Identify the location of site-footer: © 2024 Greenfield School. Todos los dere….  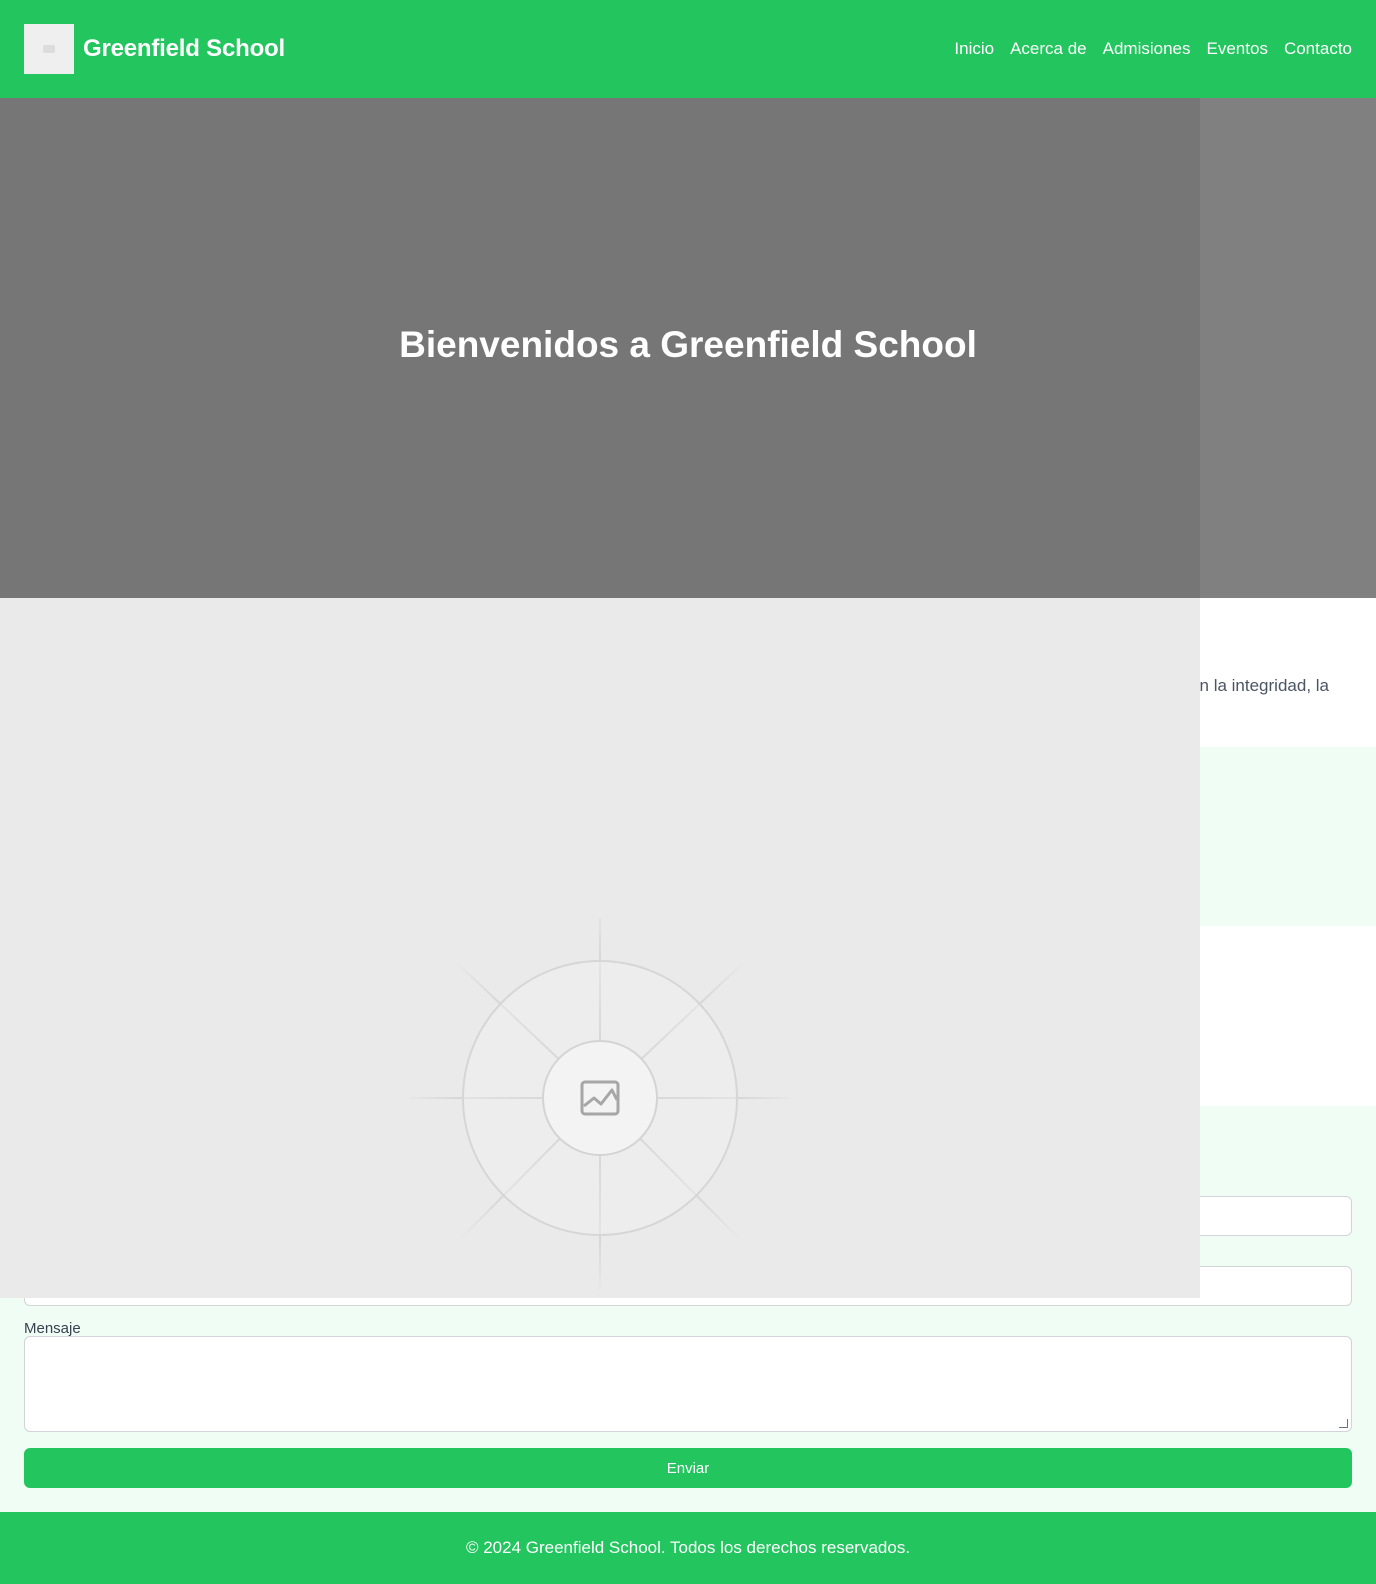
(688, 1548).